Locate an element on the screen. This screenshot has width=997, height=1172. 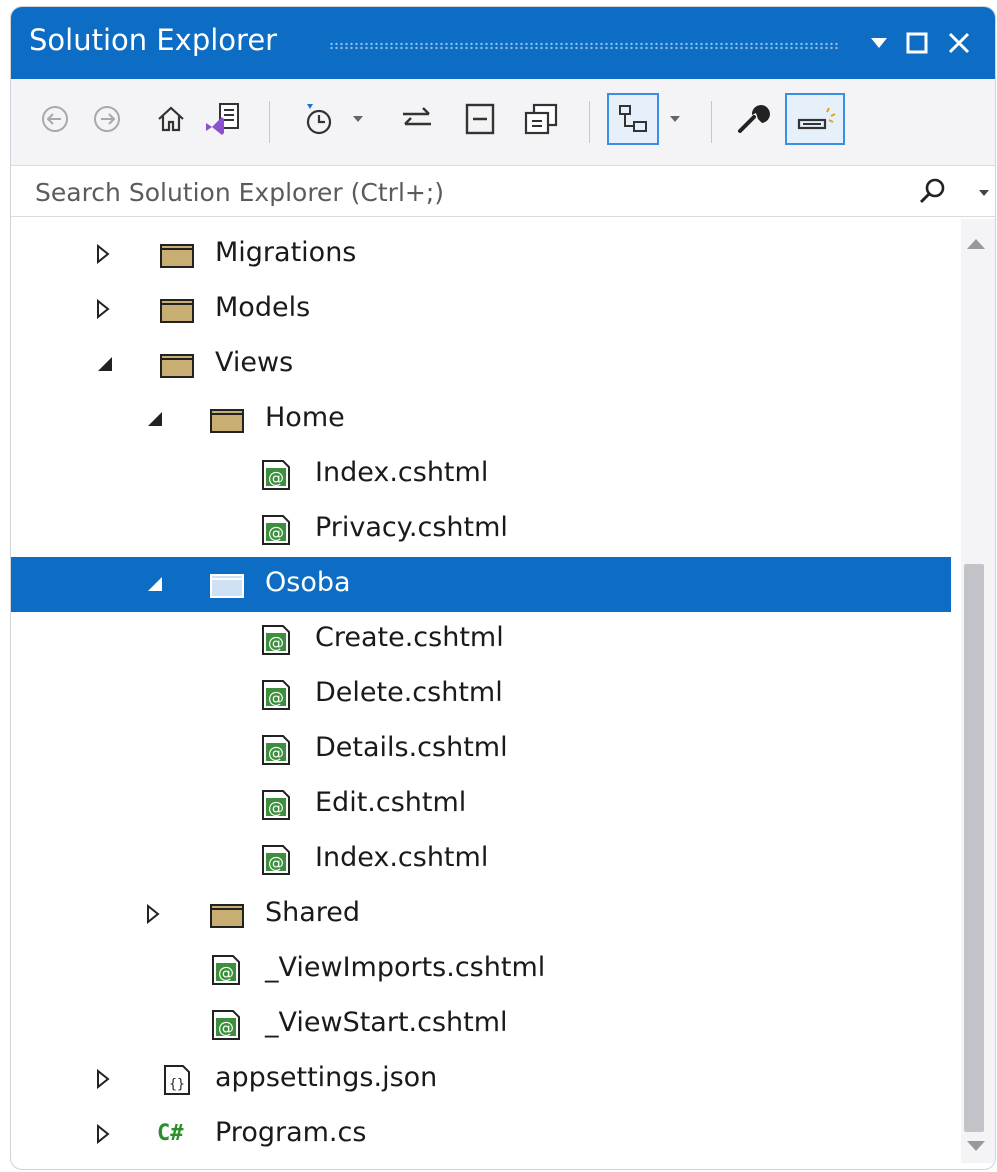
close-button is located at coordinates (959, 43).